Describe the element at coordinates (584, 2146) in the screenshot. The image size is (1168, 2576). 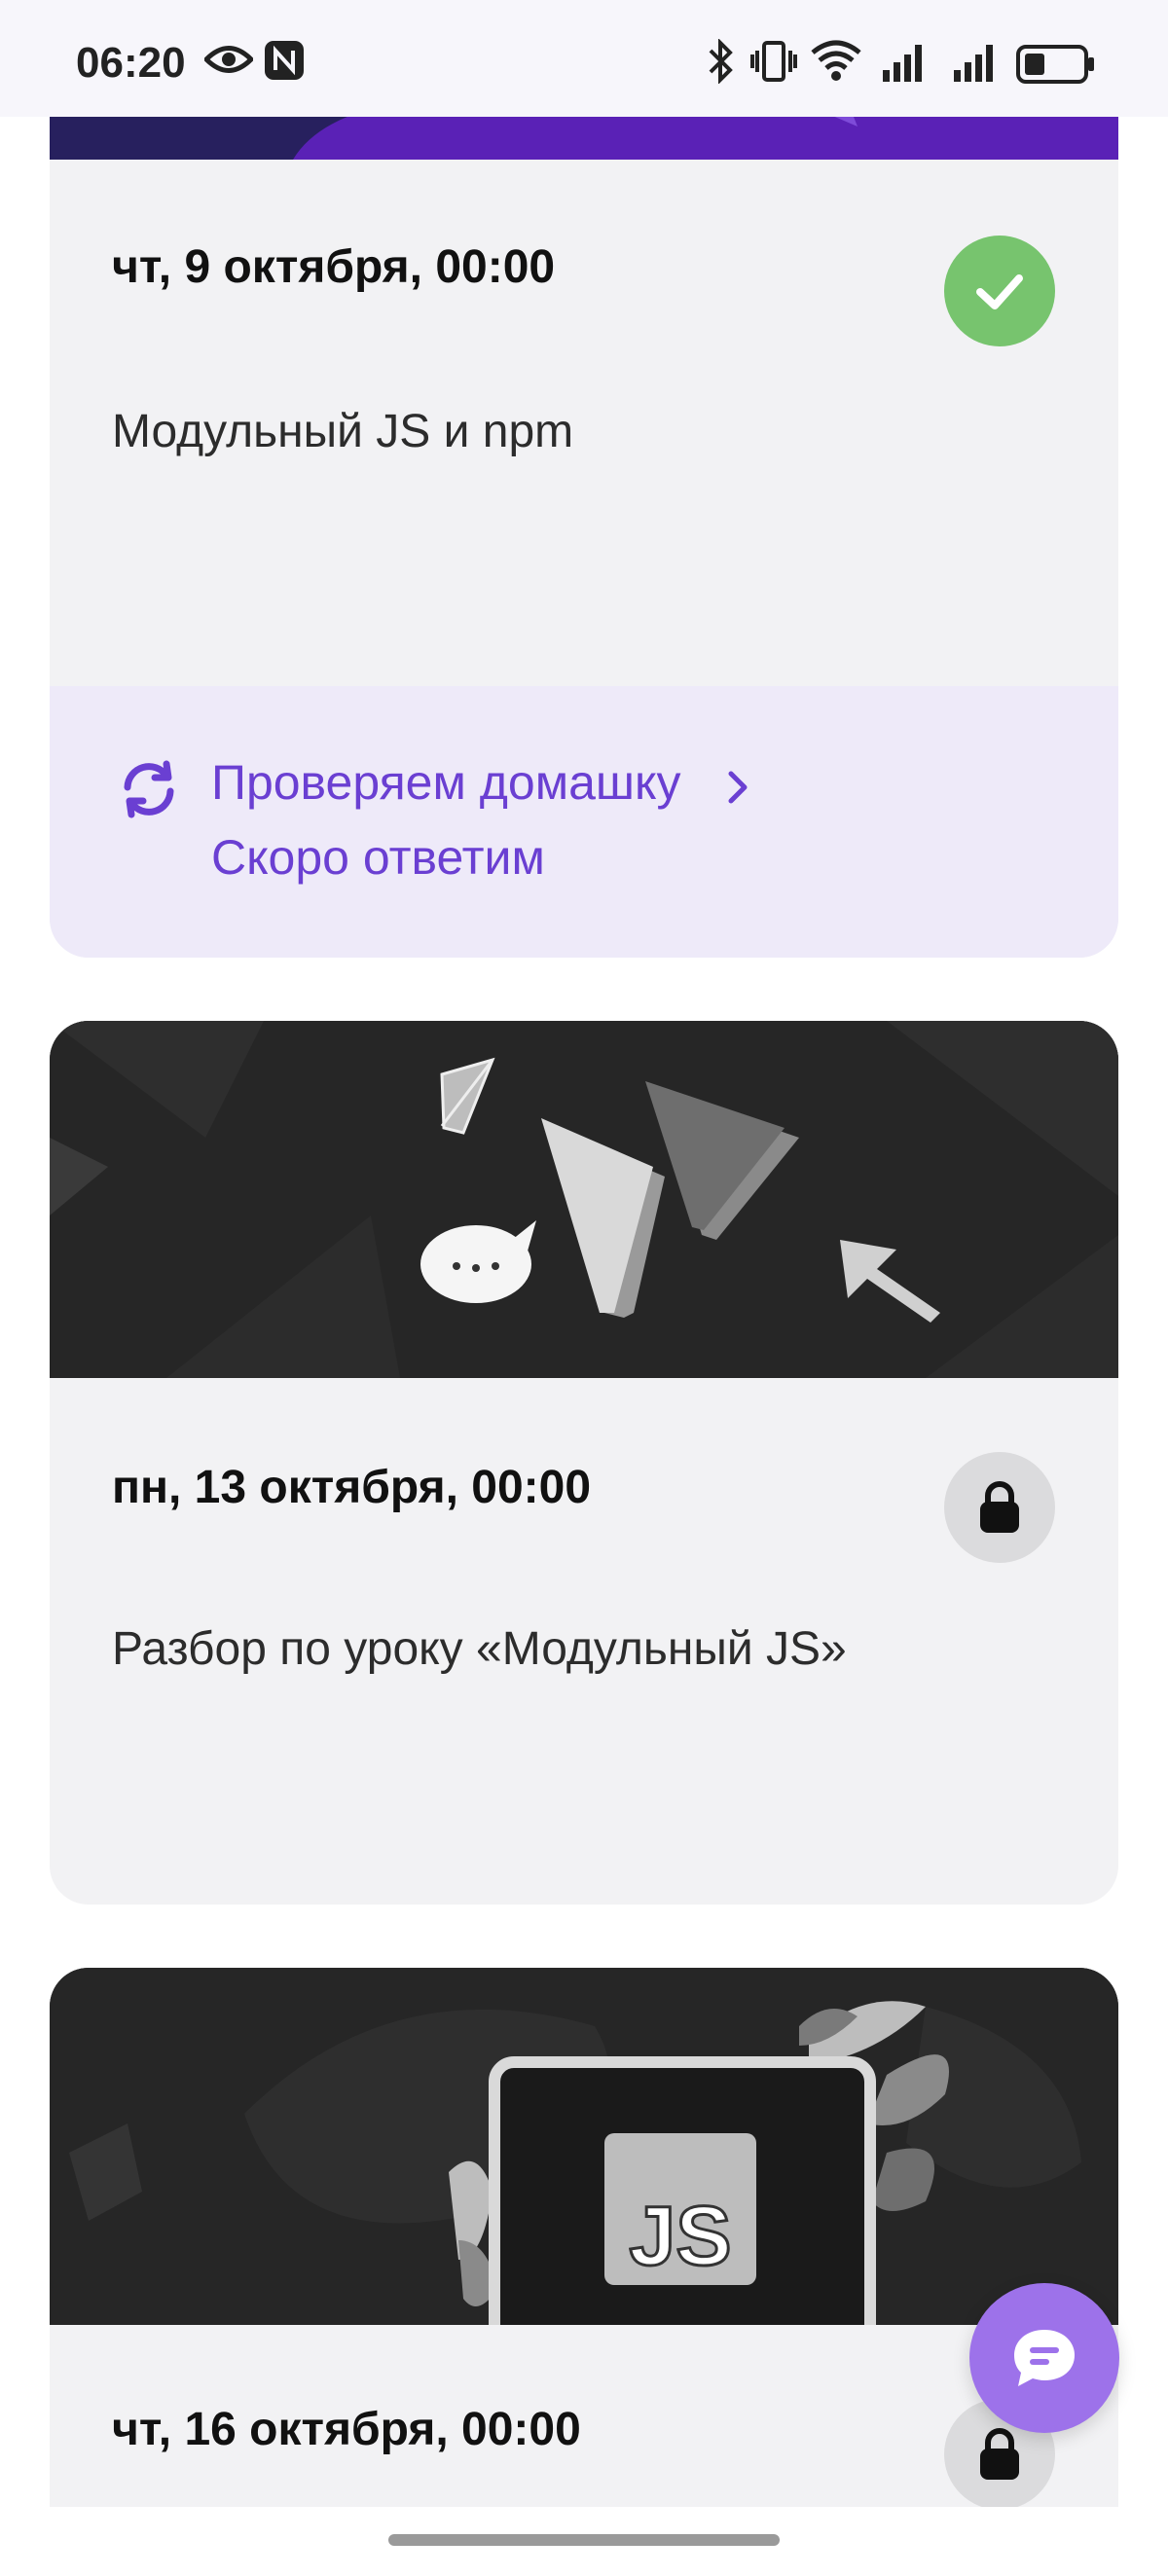
I see `lesson-banner: JS` at that location.